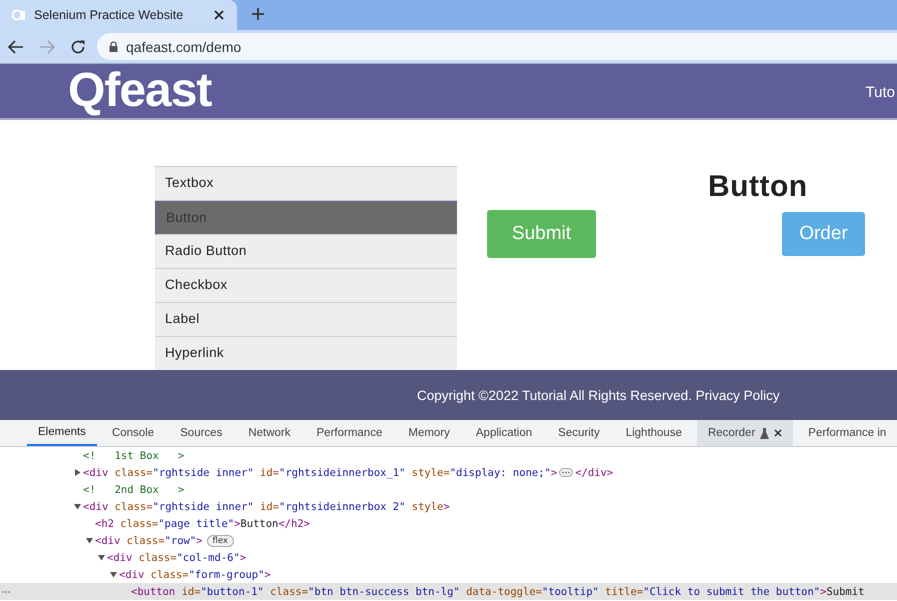 Image resolution: width=897 pixels, height=601 pixels. Describe the element at coordinates (653, 433) in the screenshot. I see `devtools-tab: Lighthouse` at that location.